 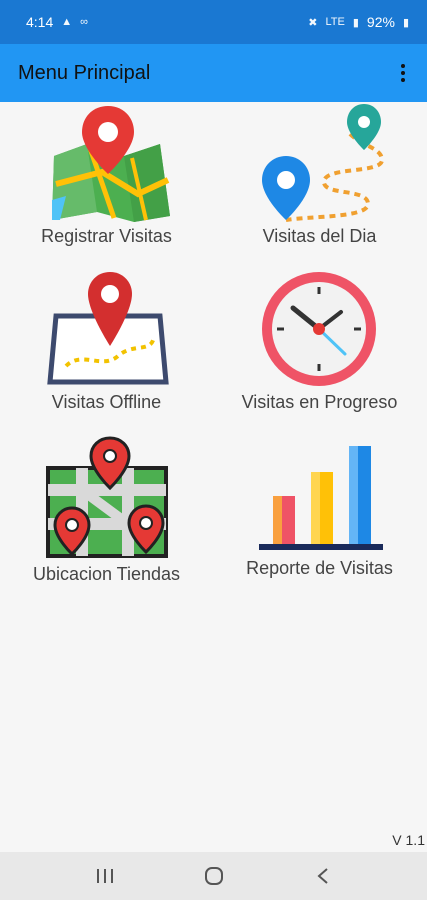 I want to click on page-title: Menu Principal, so click(x=84, y=72).